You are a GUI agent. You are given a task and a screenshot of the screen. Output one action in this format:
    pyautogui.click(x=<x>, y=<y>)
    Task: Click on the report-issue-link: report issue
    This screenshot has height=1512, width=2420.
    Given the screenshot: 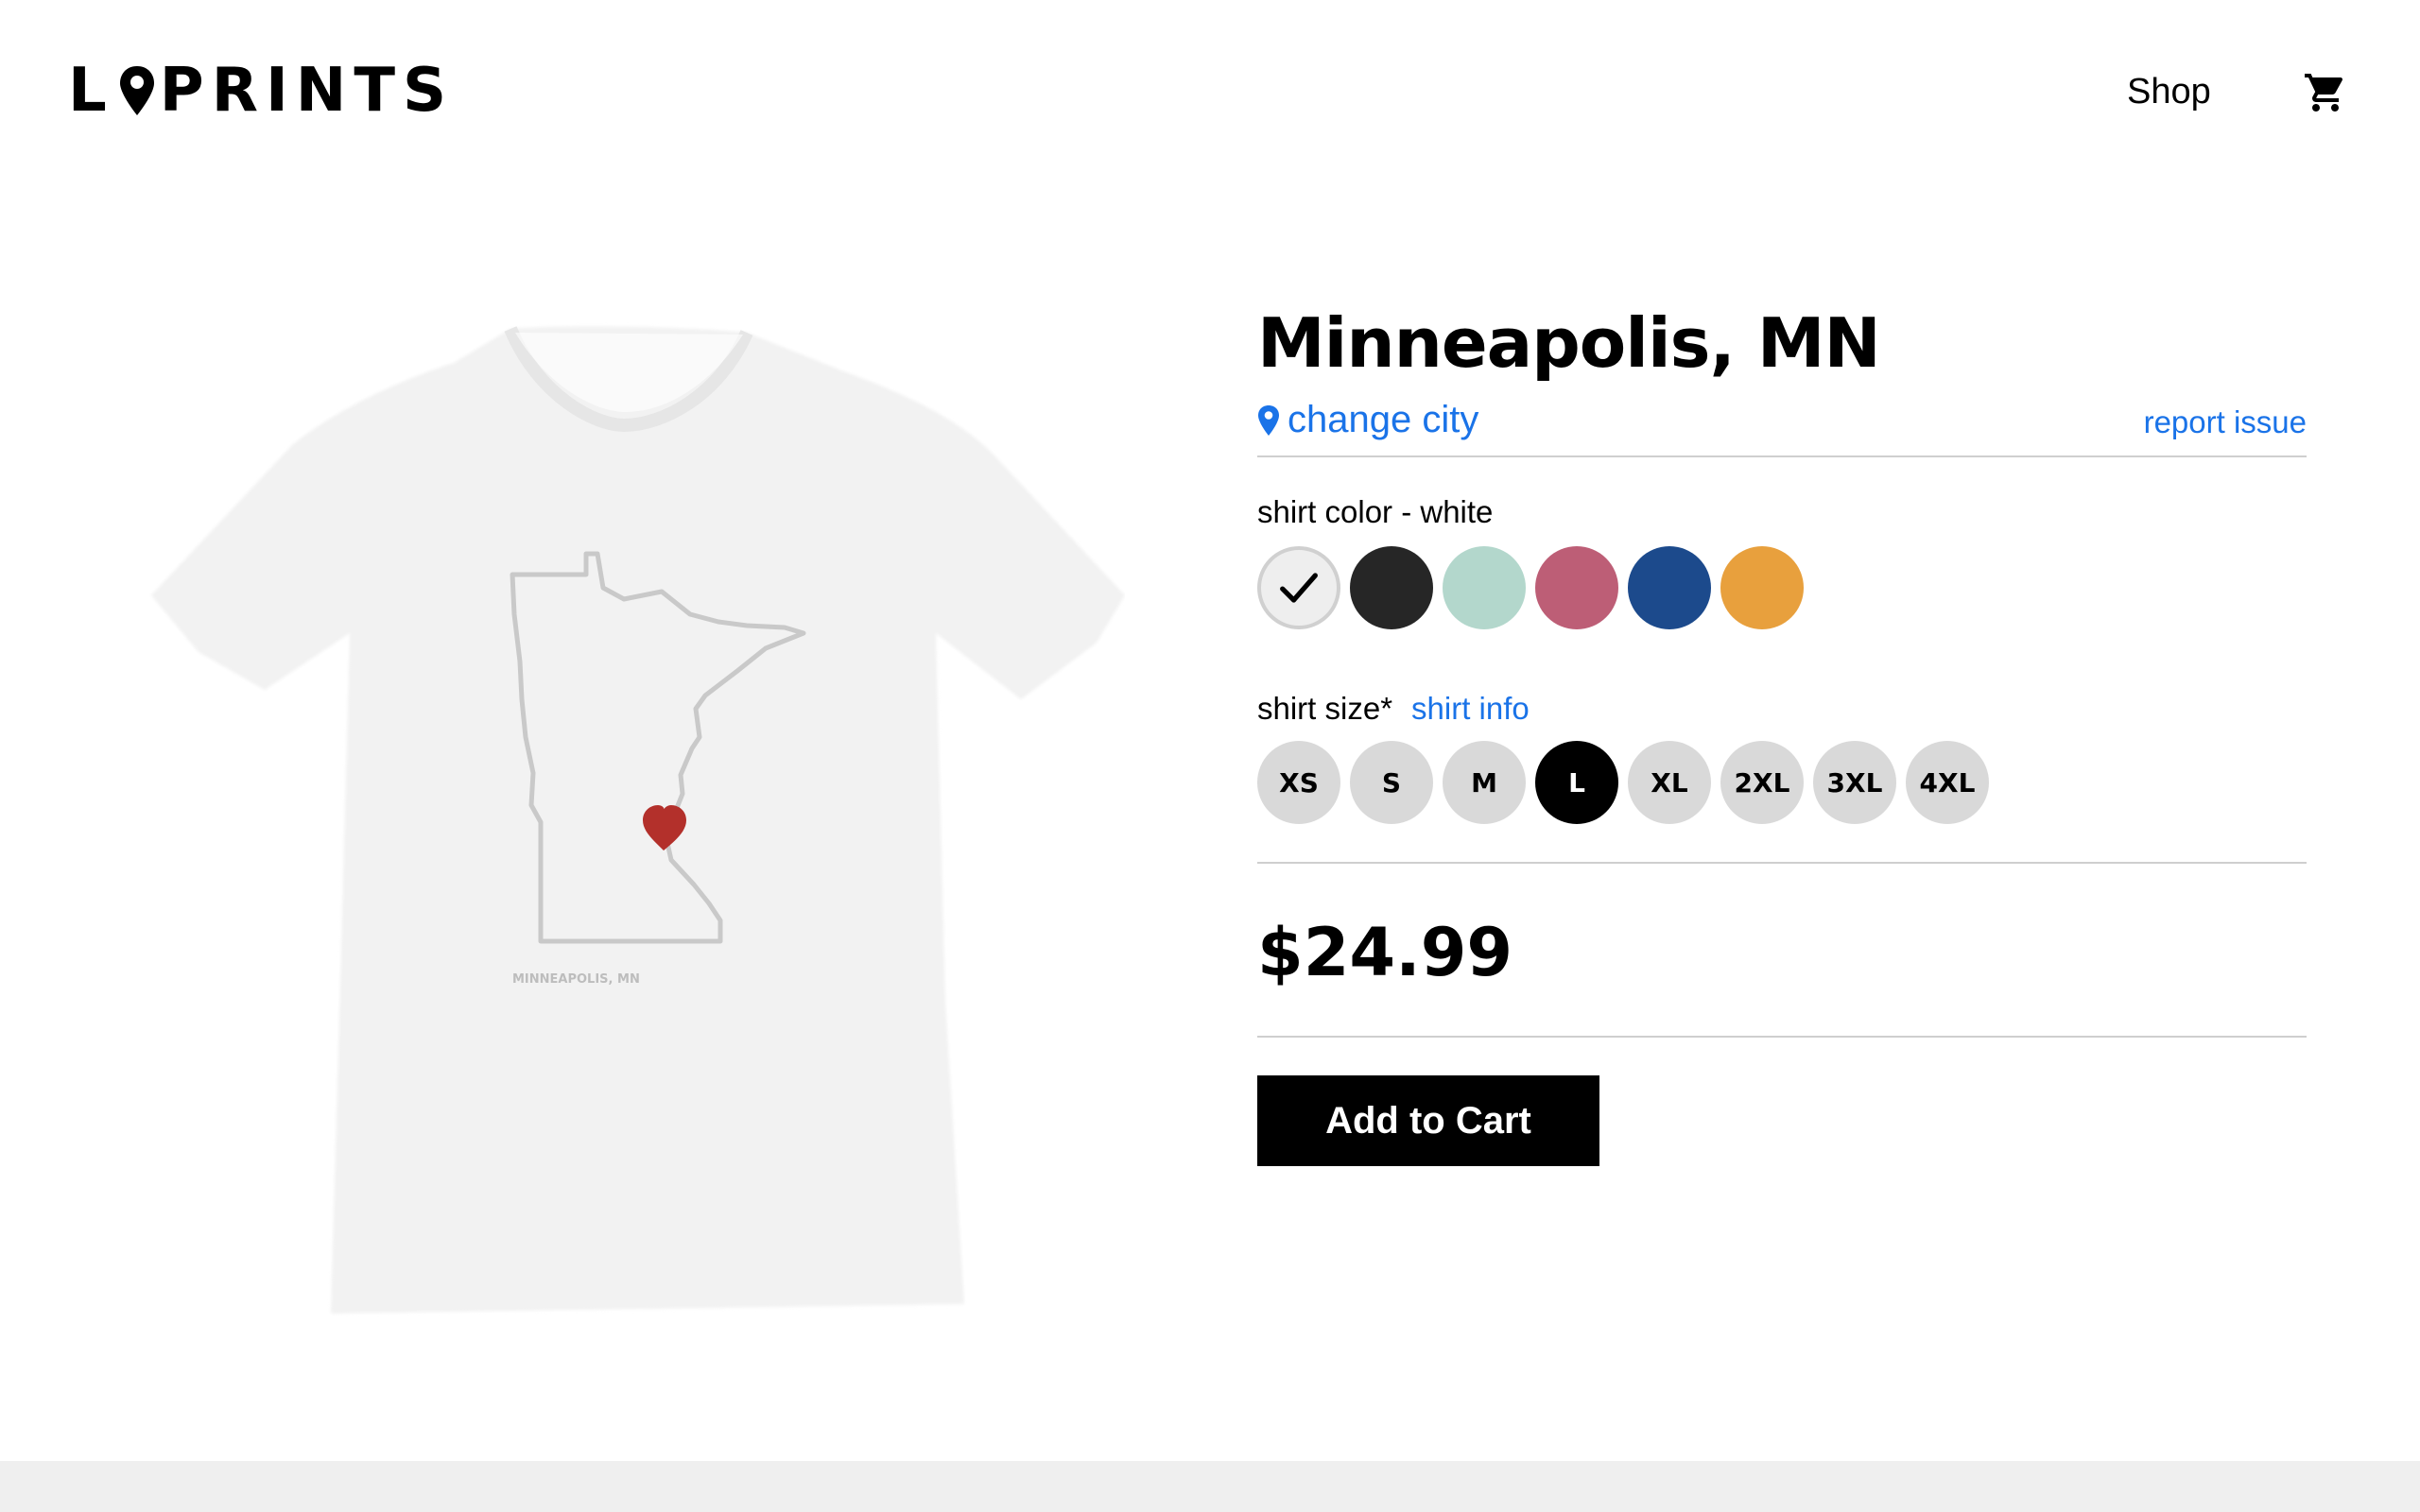 What is the action you would take?
    pyautogui.click(x=2225, y=422)
    